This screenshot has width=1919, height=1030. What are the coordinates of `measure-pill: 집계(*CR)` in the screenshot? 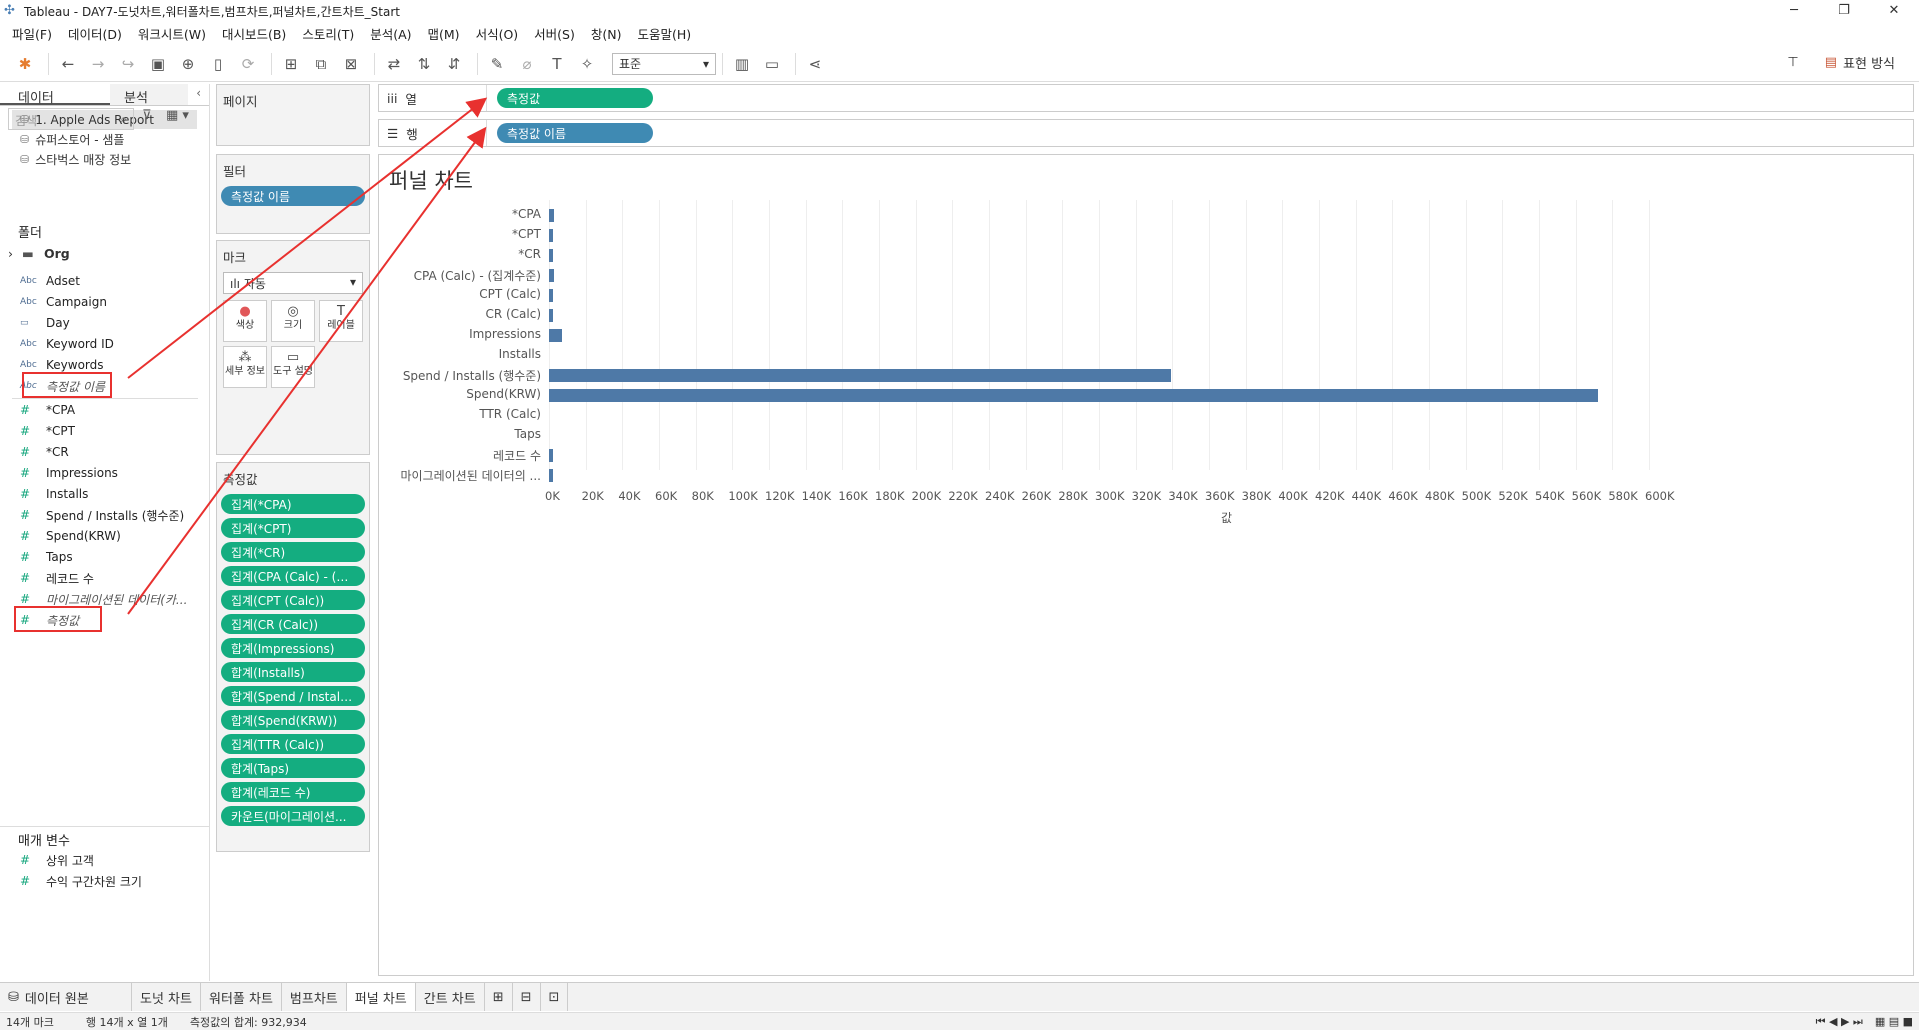 It's located at (293, 552).